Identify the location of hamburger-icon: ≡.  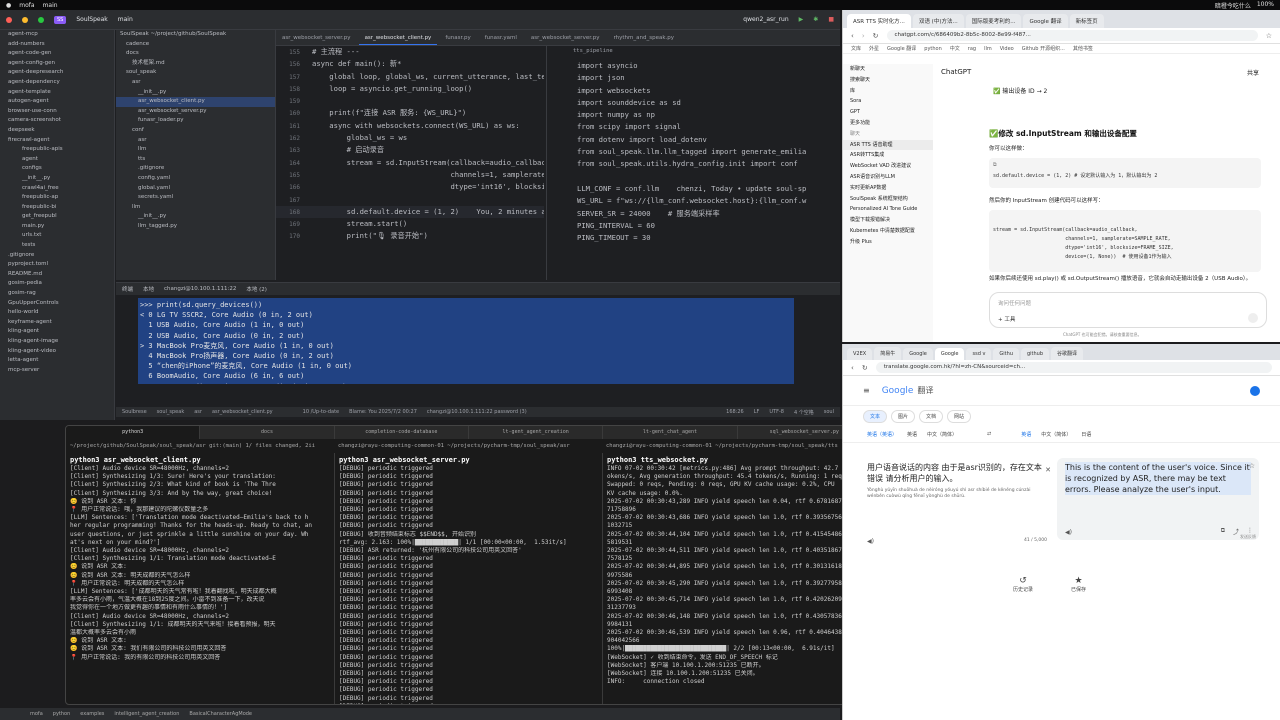
(866, 390).